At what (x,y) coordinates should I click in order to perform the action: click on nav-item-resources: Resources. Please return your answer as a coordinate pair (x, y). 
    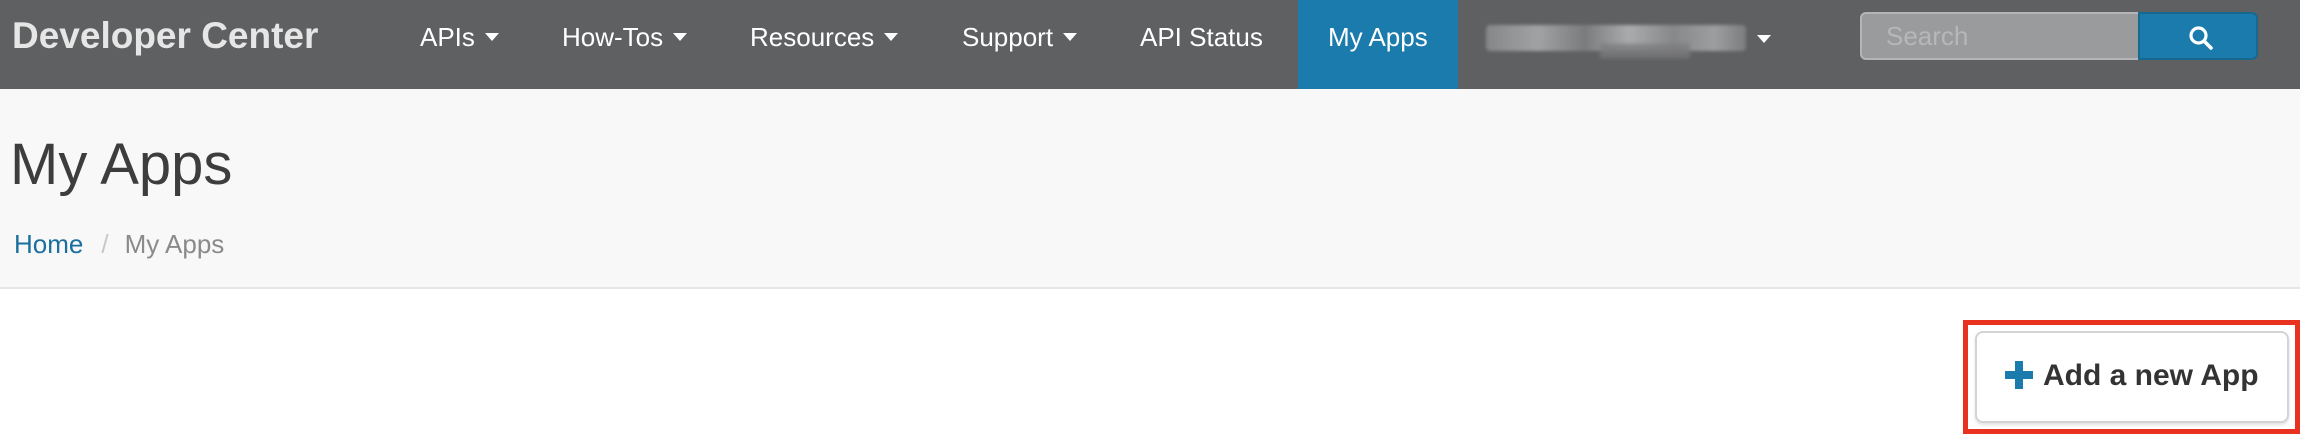
    Looking at the image, I should click on (824, 44).